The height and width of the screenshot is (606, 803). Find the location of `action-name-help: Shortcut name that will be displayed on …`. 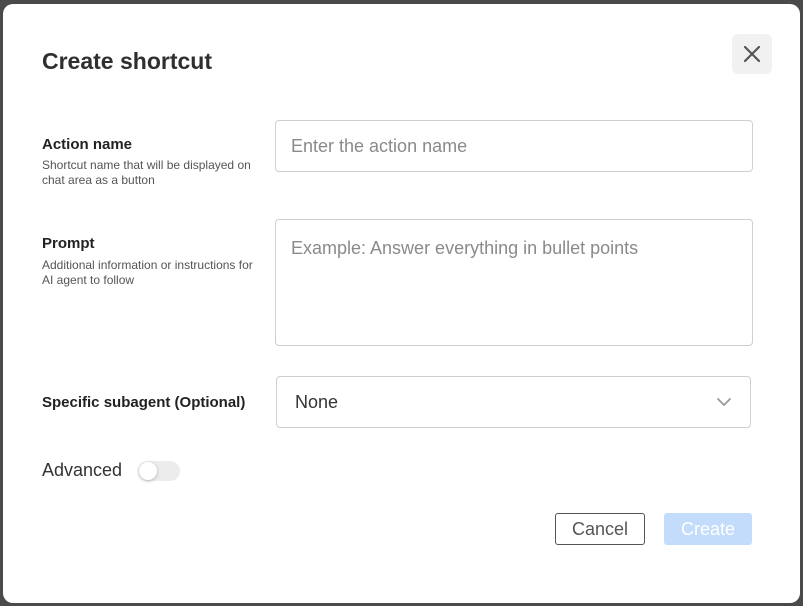

action-name-help: Shortcut name that will be displayed on … is located at coordinates (146, 172).